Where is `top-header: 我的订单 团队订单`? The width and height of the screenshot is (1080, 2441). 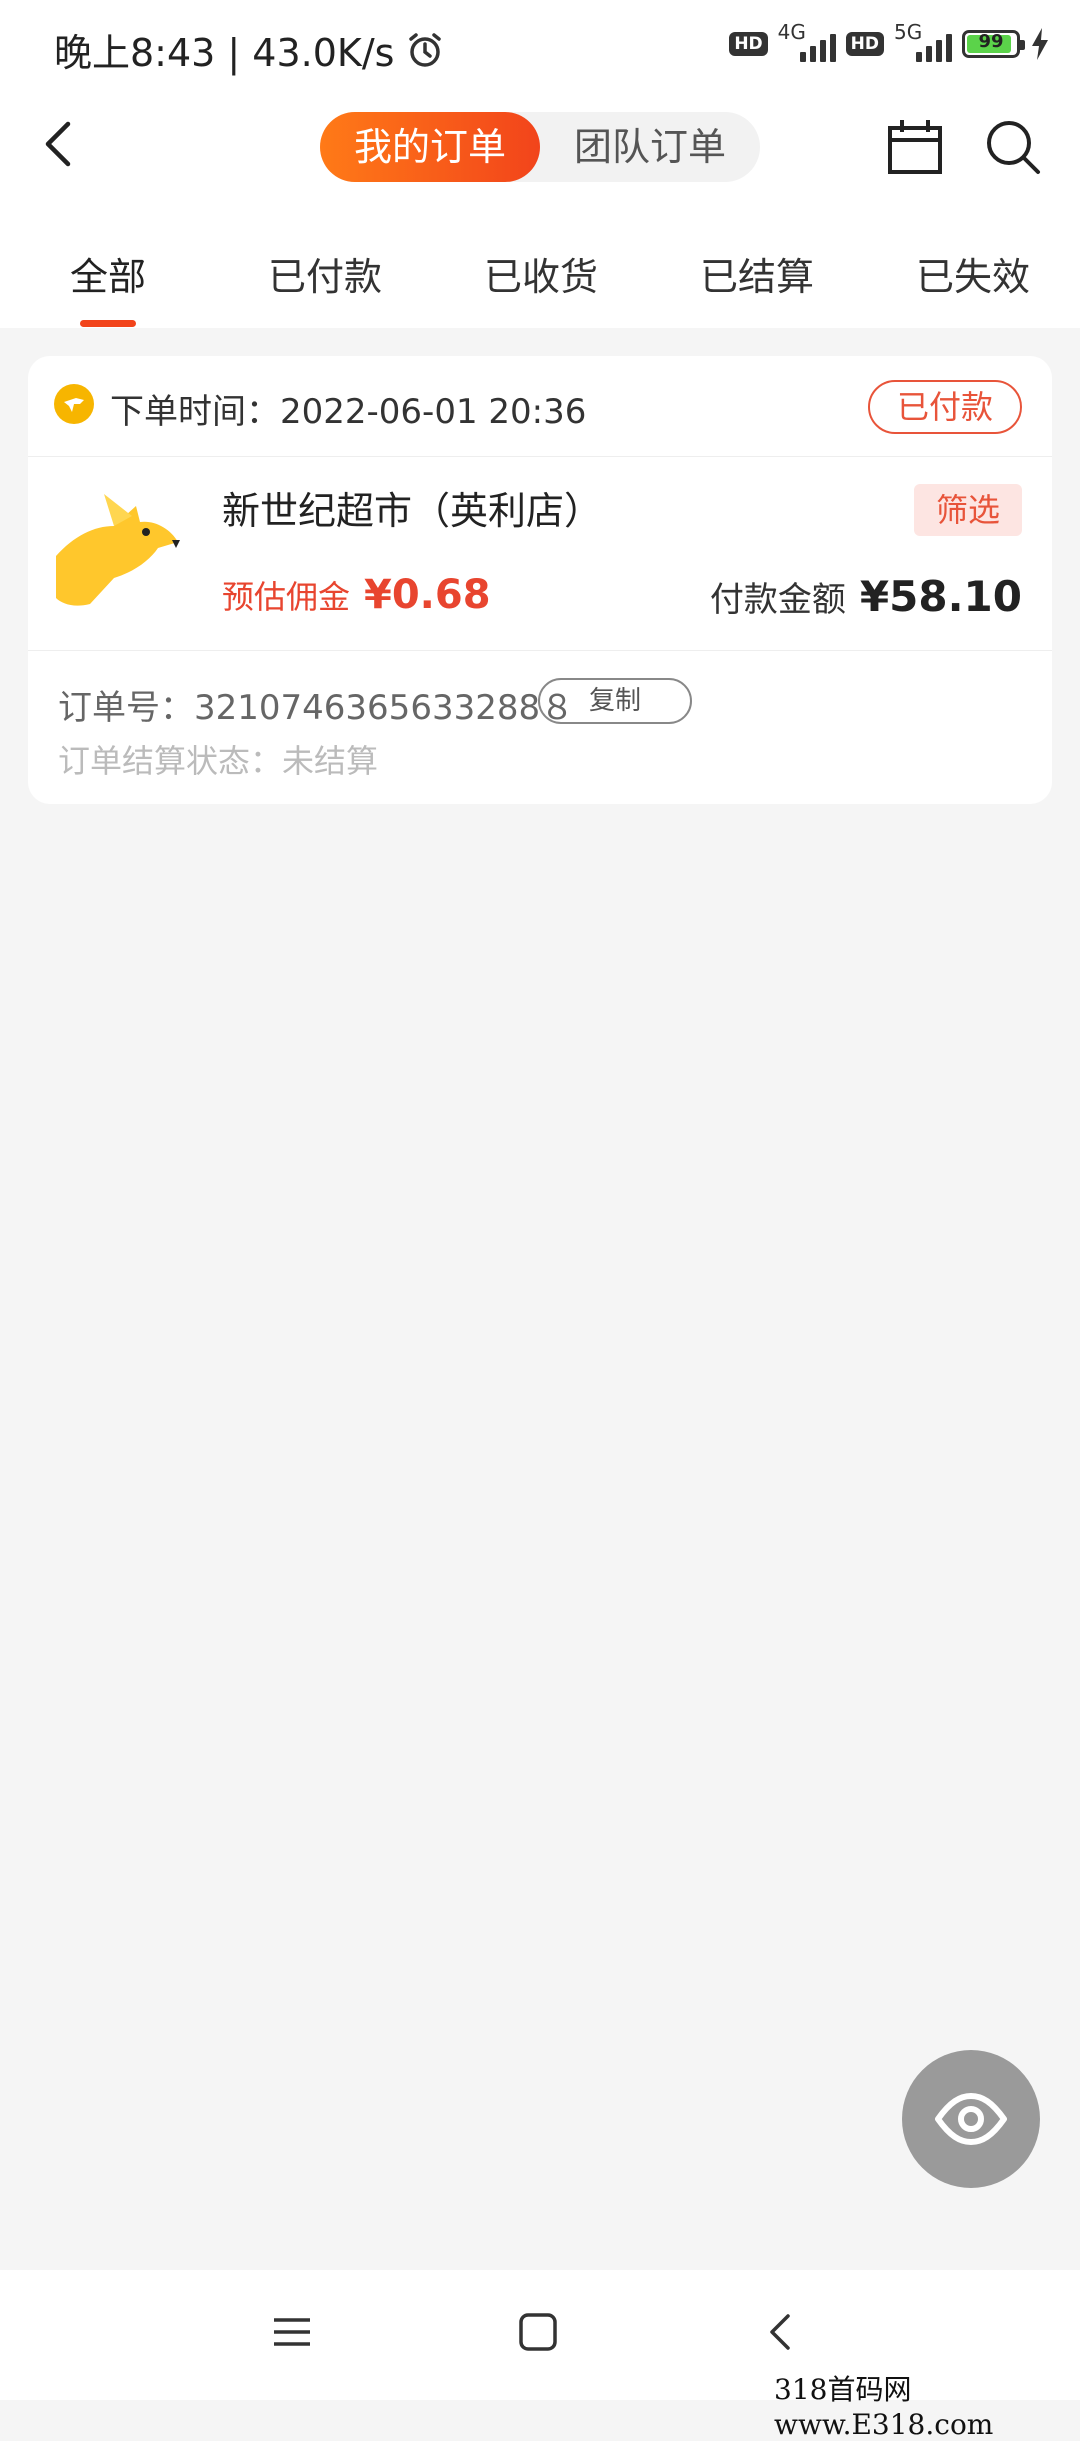 top-header: 我的订单 团队订单 is located at coordinates (540, 151).